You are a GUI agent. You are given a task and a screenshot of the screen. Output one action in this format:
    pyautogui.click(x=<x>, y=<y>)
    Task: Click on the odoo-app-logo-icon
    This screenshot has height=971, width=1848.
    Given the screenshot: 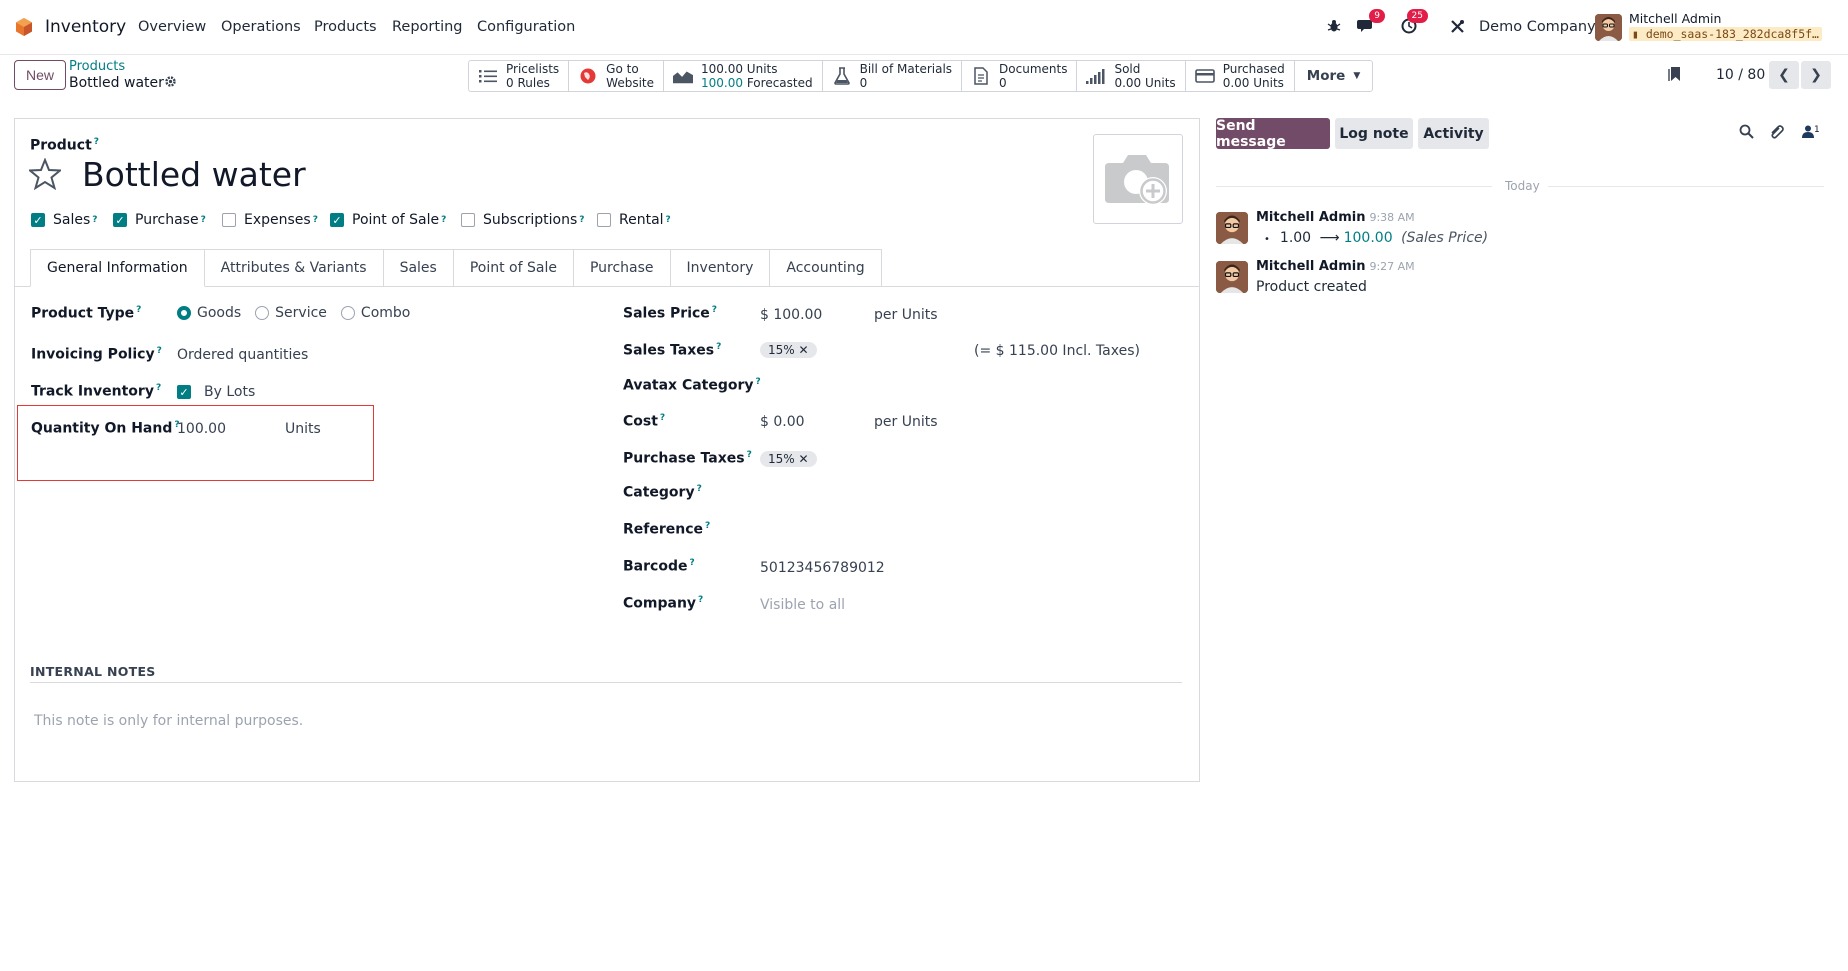 What is the action you would take?
    pyautogui.click(x=24, y=27)
    